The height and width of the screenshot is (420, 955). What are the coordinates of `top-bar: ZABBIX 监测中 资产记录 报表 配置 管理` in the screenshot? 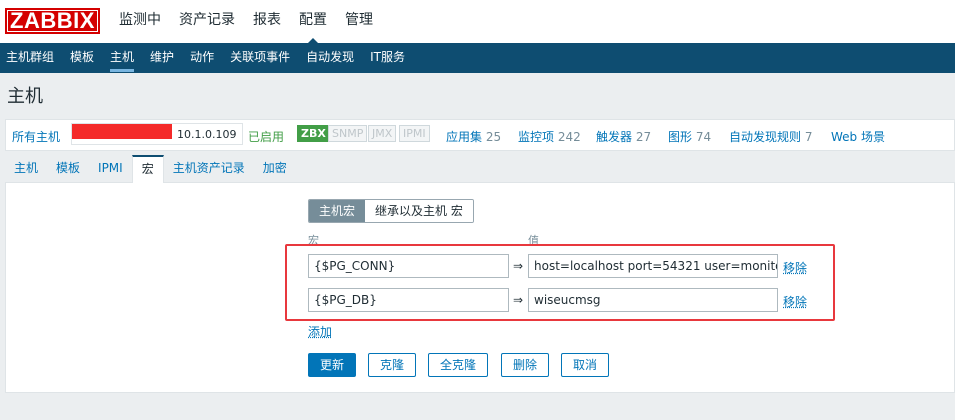 It's located at (477, 22).